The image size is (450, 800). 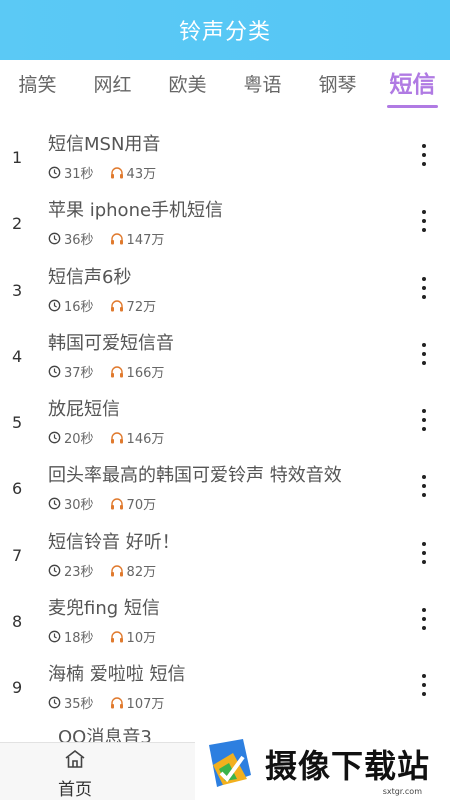 I want to click on duration: 16秒, so click(x=71, y=305).